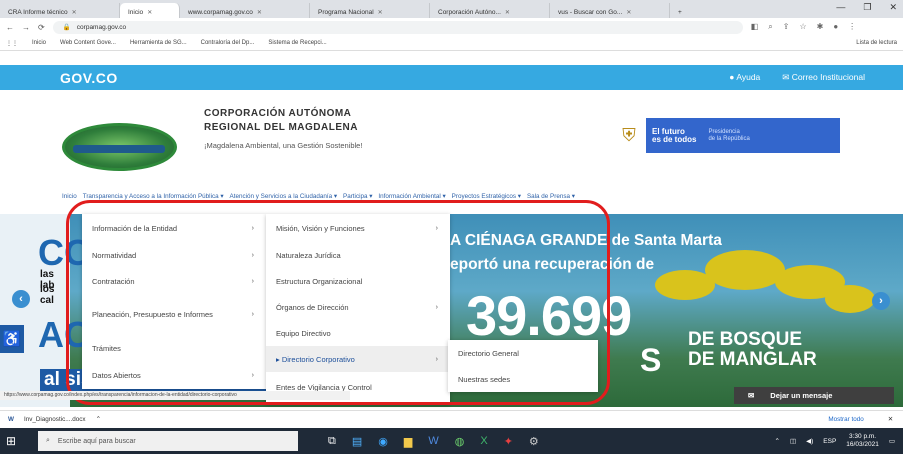  Describe the element at coordinates (69, 196) in the screenshot. I see `nav-item: Inicio` at that location.